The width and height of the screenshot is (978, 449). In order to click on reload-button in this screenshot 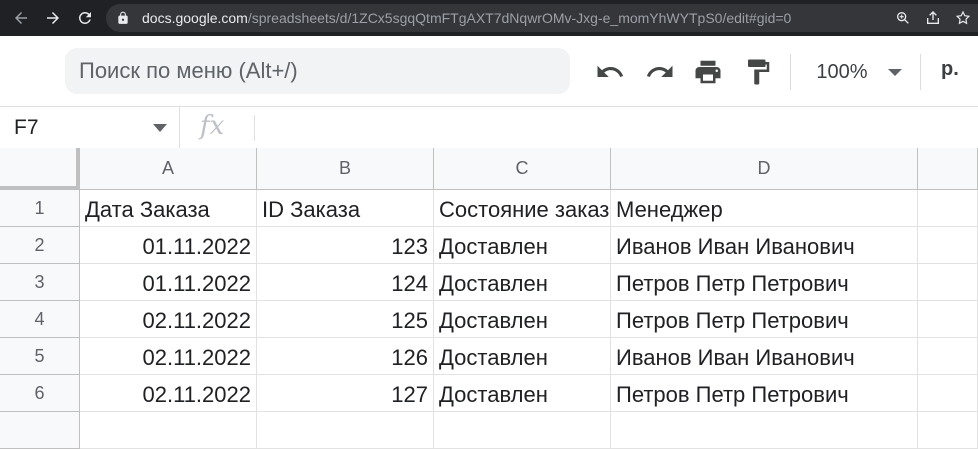, I will do `click(85, 18)`.